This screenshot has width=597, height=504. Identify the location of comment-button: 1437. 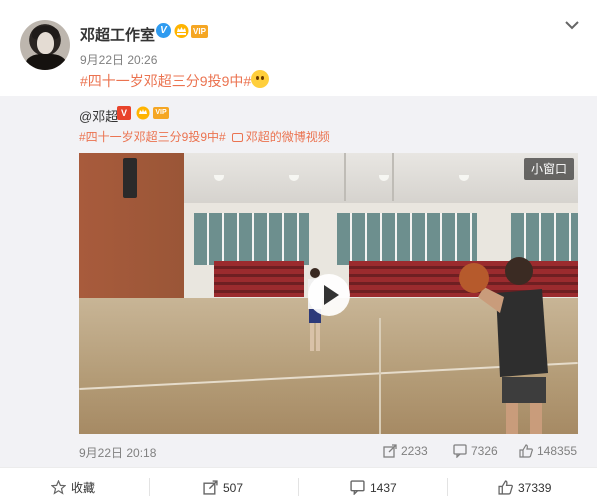
(373, 488).